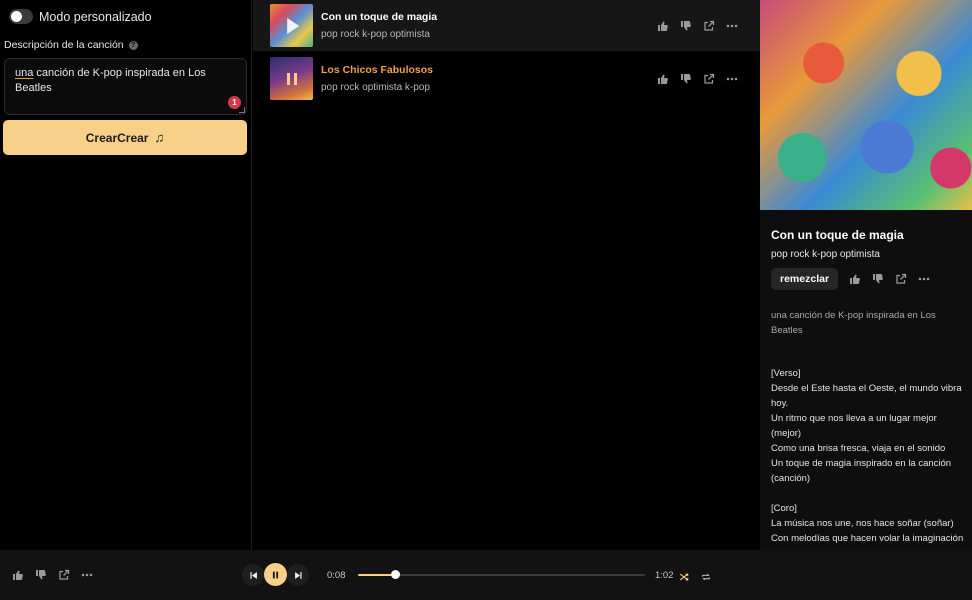 This screenshot has height=600, width=972. I want to click on repeat-icon, so click(706, 578).